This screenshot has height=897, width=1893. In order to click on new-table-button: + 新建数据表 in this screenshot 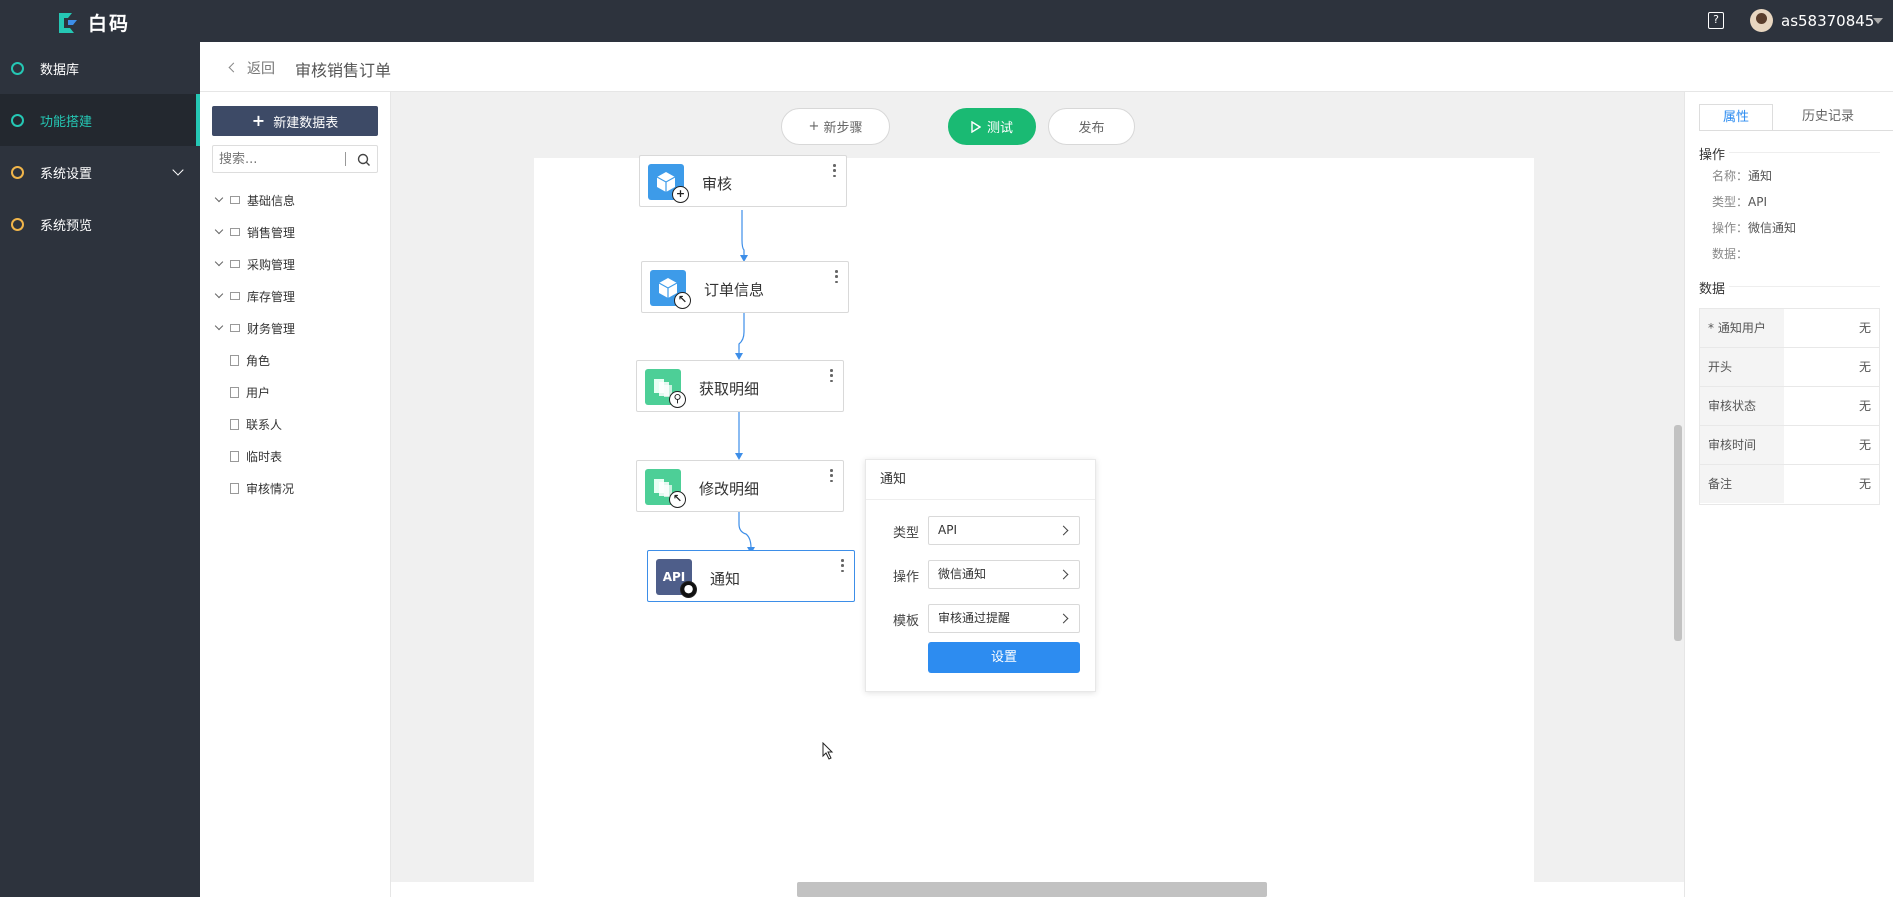, I will do `click(295, 121)`.